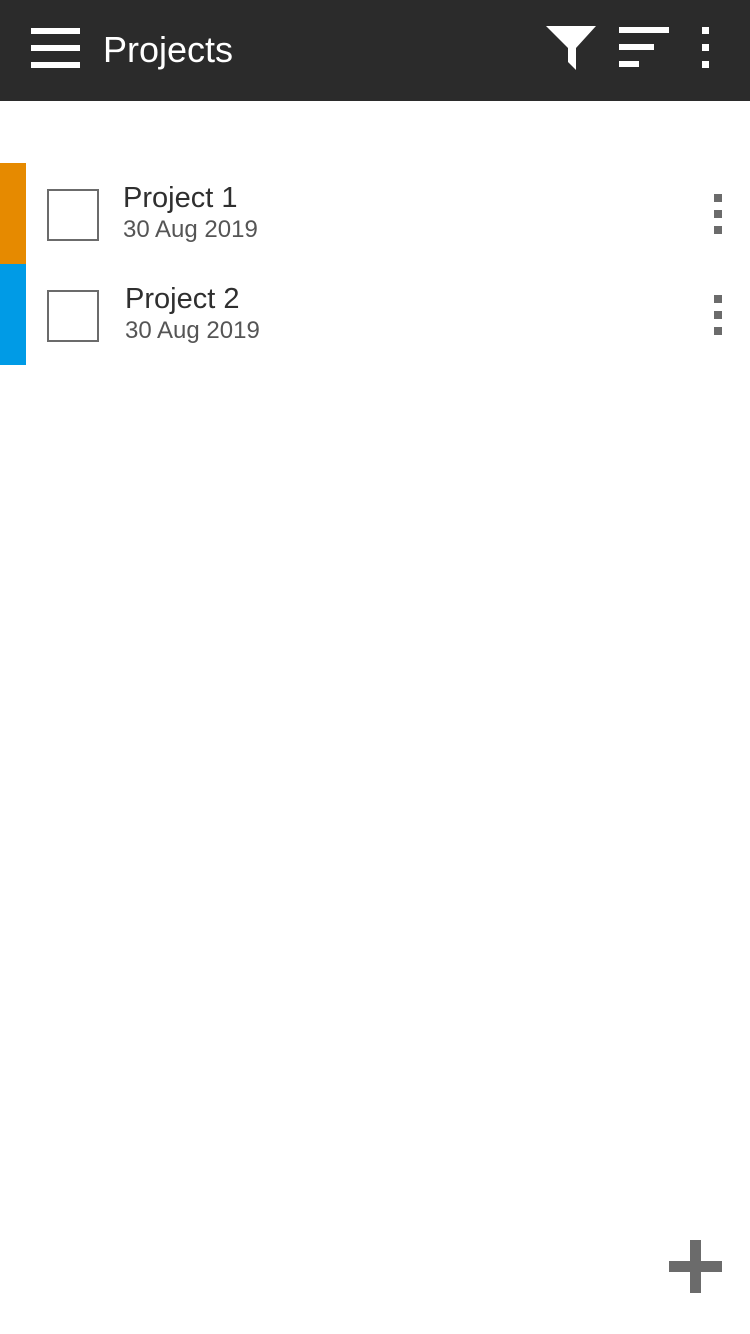  Describe the element at coordinates (375, 314) in the screenshot. I see `project-row: Project 2 30 Aug 2019` at that location.